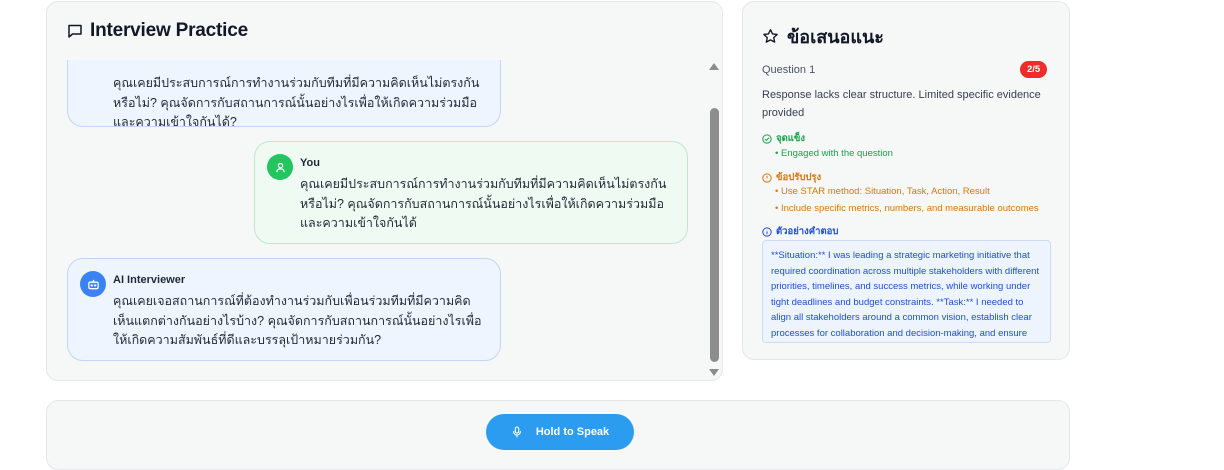  I want to click on message-sender: AI Interviewer, so click(149, 280).